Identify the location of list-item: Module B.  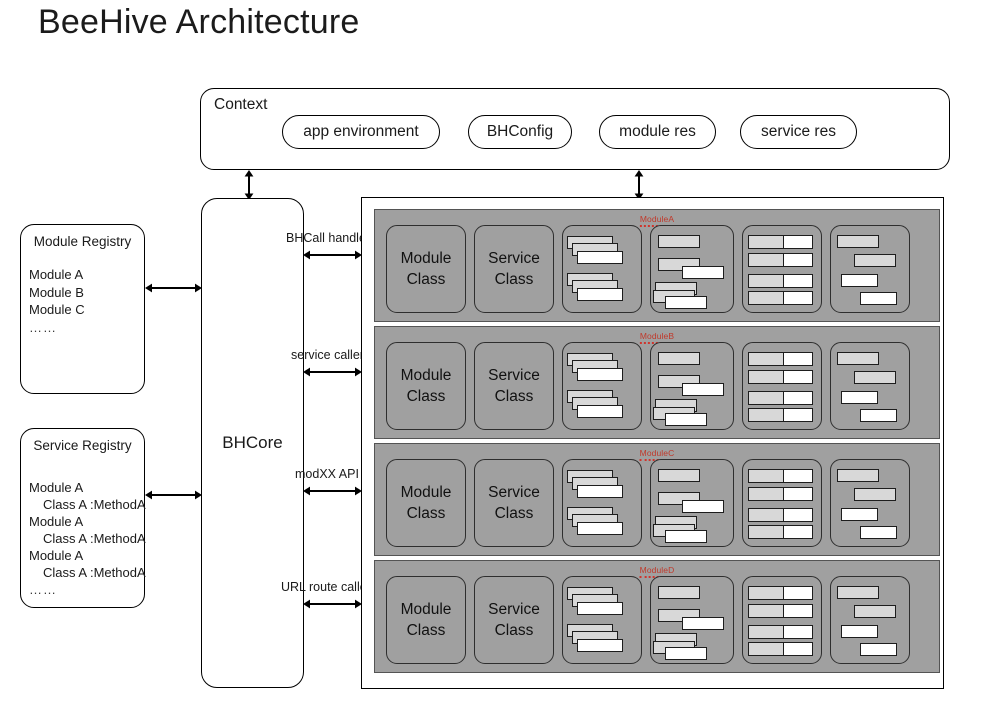
(56, 292).